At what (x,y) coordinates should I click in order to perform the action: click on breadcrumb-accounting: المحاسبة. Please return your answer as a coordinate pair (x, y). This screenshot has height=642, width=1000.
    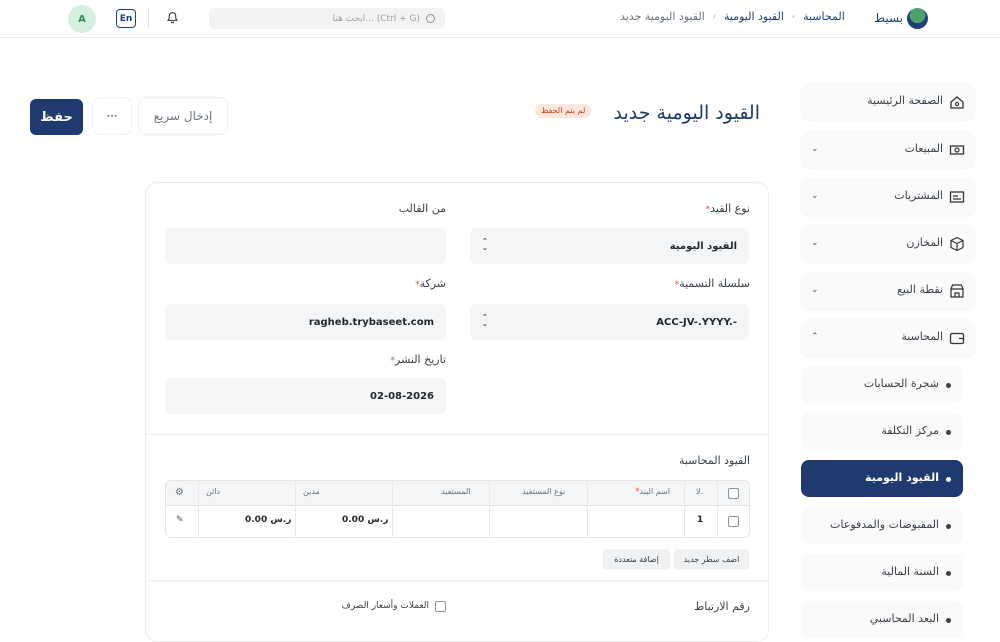
    Looking at the image, I should click on (824, 16).